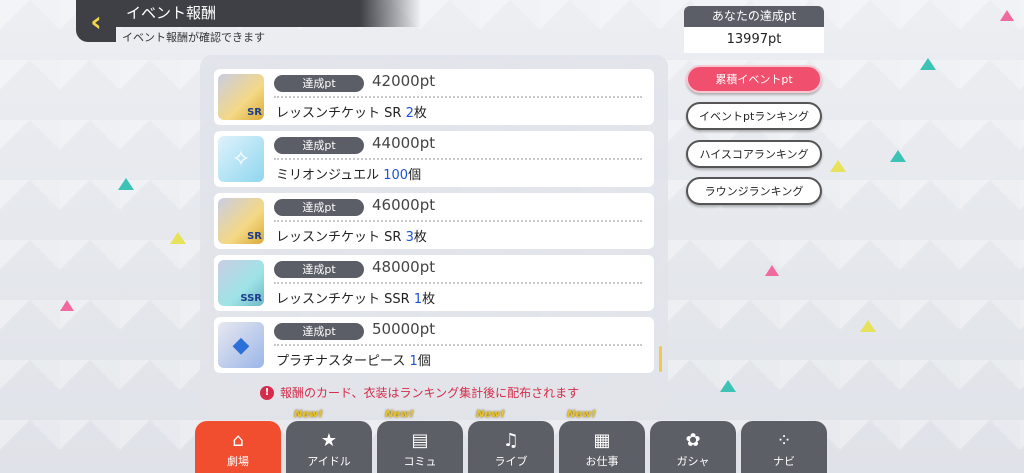 The image size is (1024, 473). Describe the element at coordinates (404, 81) in the screenshot. I see `reward-points: 42000pt` at that location.